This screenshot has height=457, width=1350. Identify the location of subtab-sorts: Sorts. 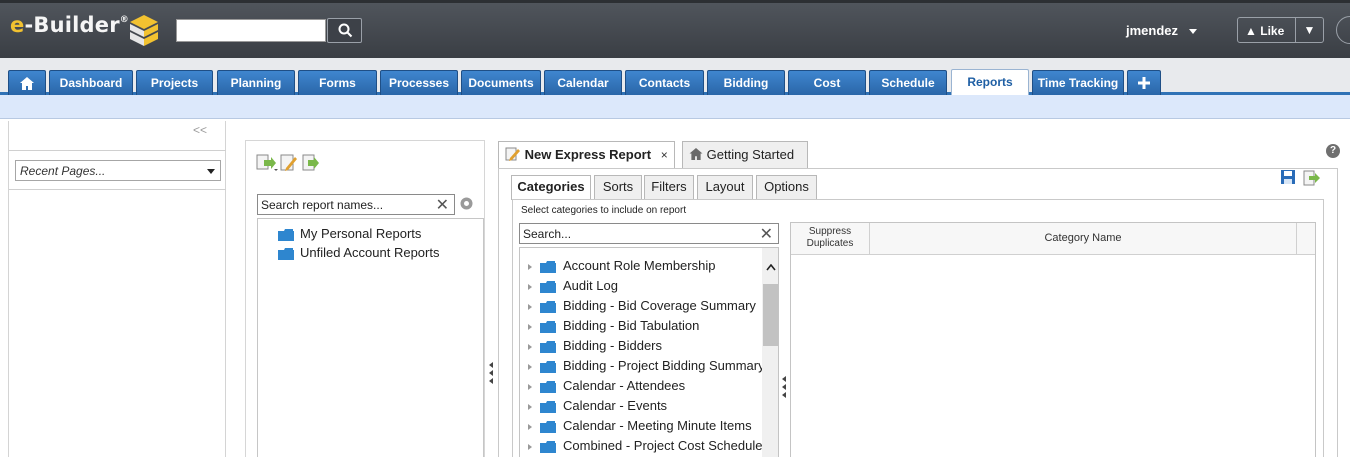
(618, 187).